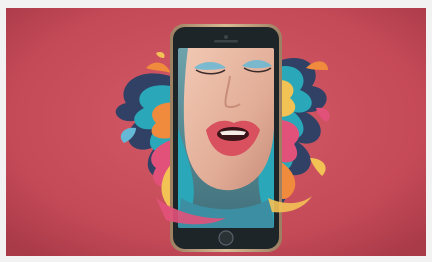 The height and width of the screenshot is (262, 432). Describe the element at coordinates (226, 41) in the screenshot. I see `earpiece` at that location.